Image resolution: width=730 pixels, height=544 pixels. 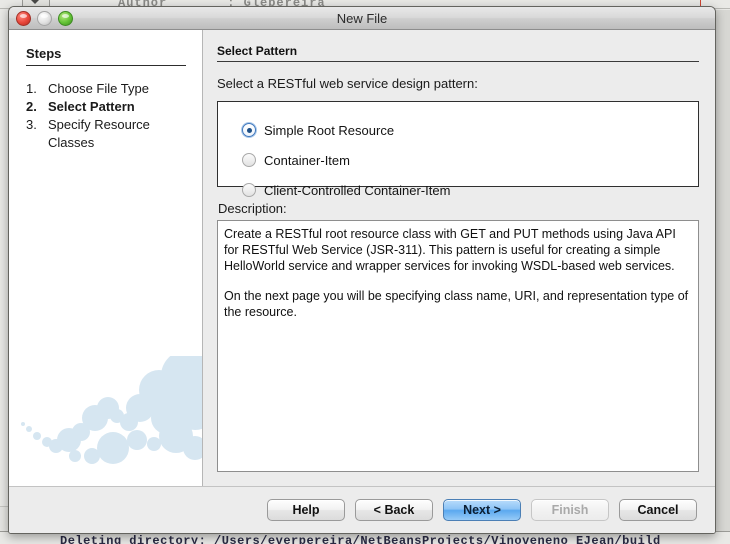 What do you see at coordinates (106, 65) in the screenshot?
I see `steps-heading-divider` at bounding box center [106, 65].